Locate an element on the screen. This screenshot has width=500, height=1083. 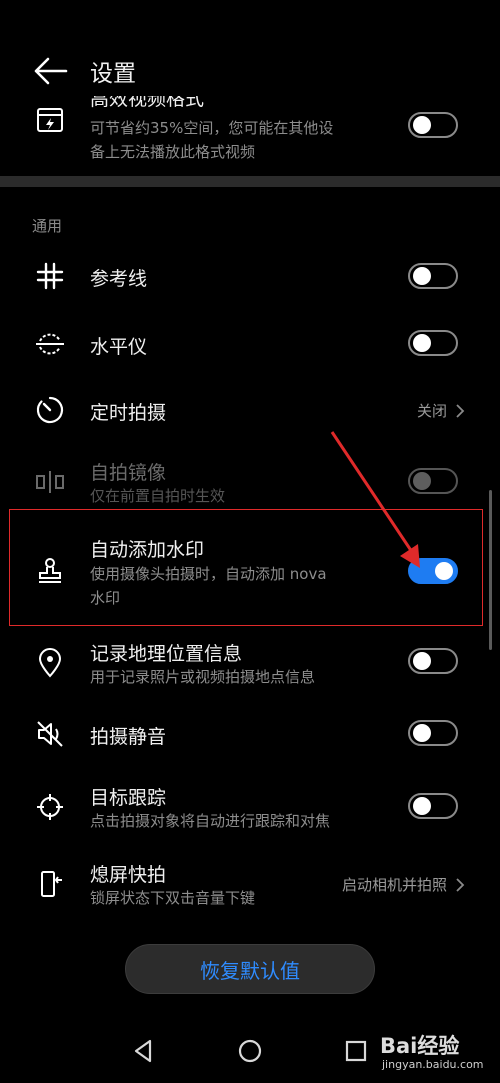
section-divider is located at coordinates (250, 181).